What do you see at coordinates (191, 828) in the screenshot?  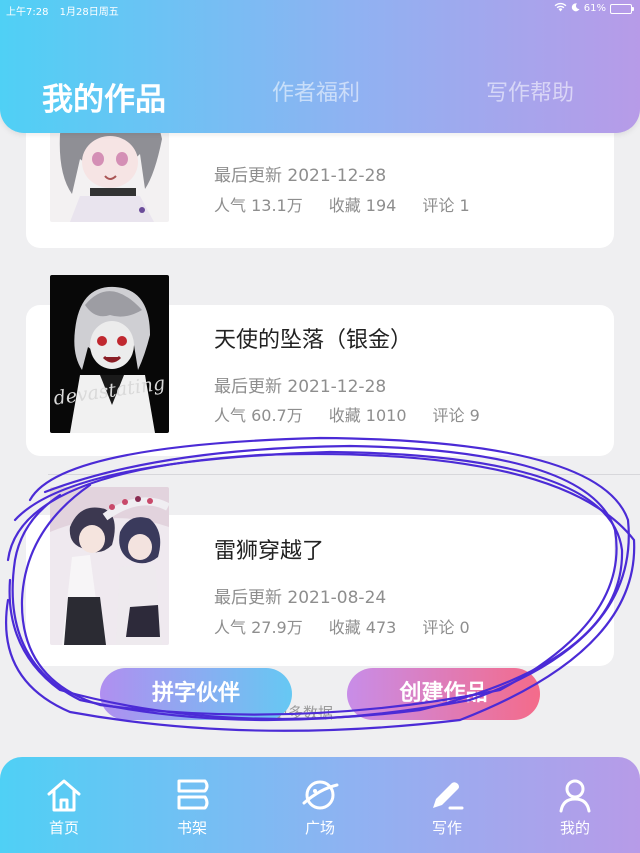 I see `nav-label: 书架` at bounding box center [191, 828].